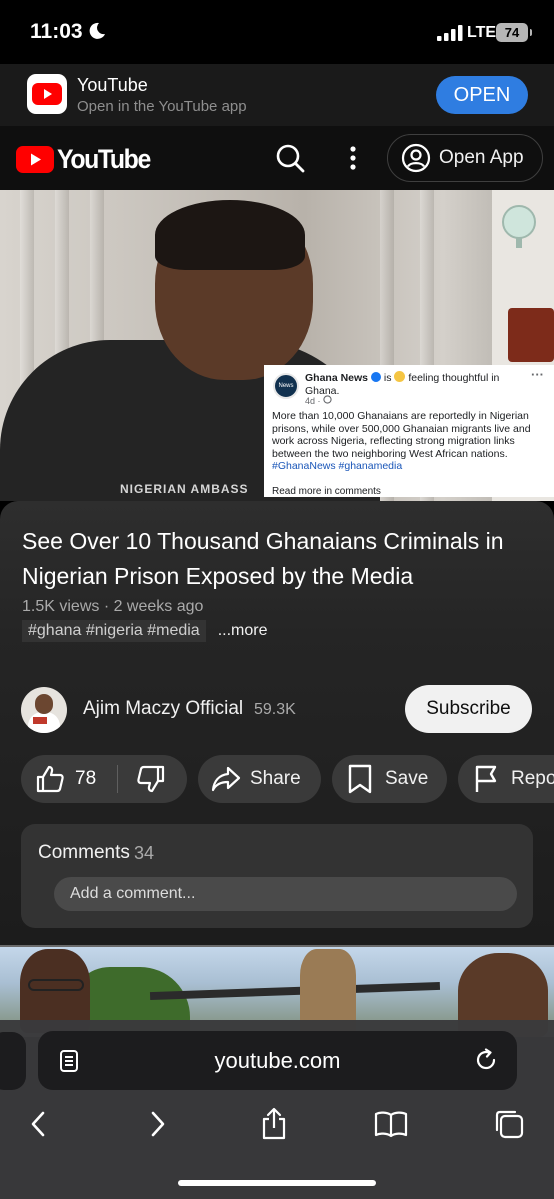 Image resolution: width=554 pixels, height=1199 pixels. I want to click on news-post-time: 4d ·, so click(318, 401).